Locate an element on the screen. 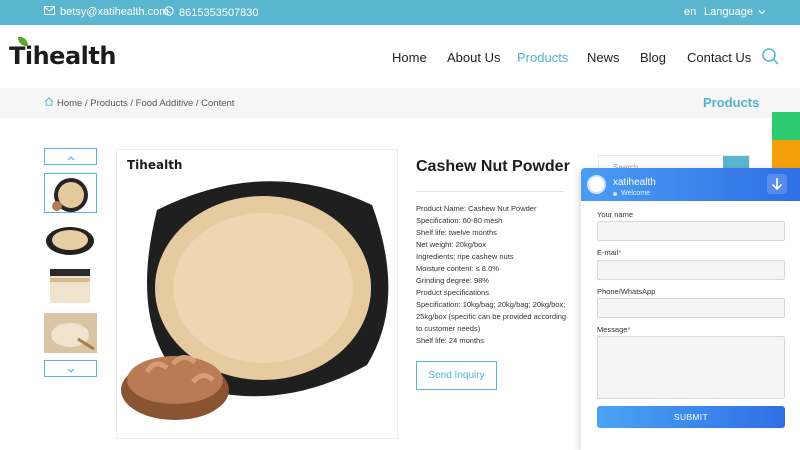 This screenshot has width=800, height=450. send-inquiry-button: Send Inquiry is located at coordinates (456, 375).